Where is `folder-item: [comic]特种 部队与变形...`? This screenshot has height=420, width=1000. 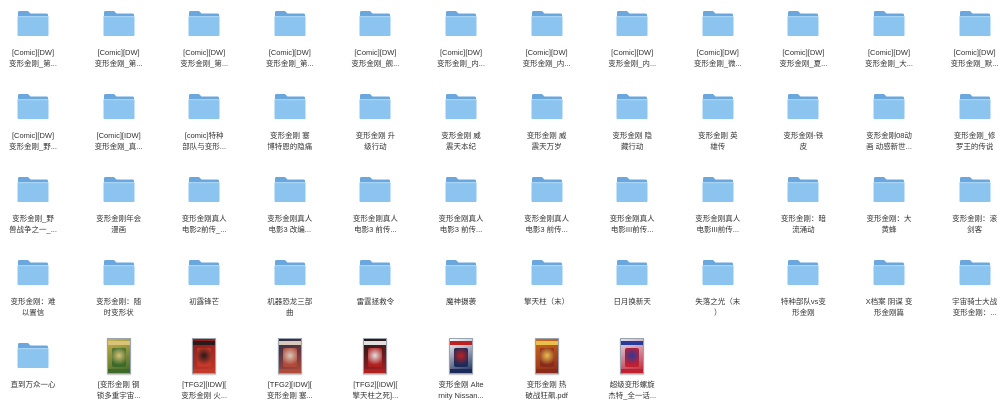
folder-item: [comic]特种 部队与变形... is located at coordinates (204, 129).